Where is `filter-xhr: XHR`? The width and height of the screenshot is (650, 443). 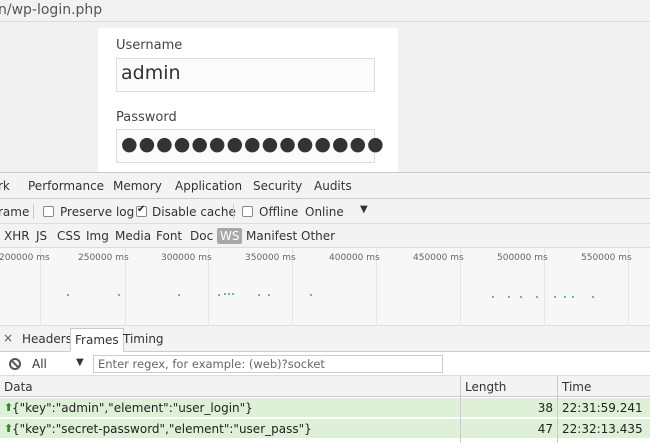 filter-xhr: XHR is located at coordinates (17, 236).